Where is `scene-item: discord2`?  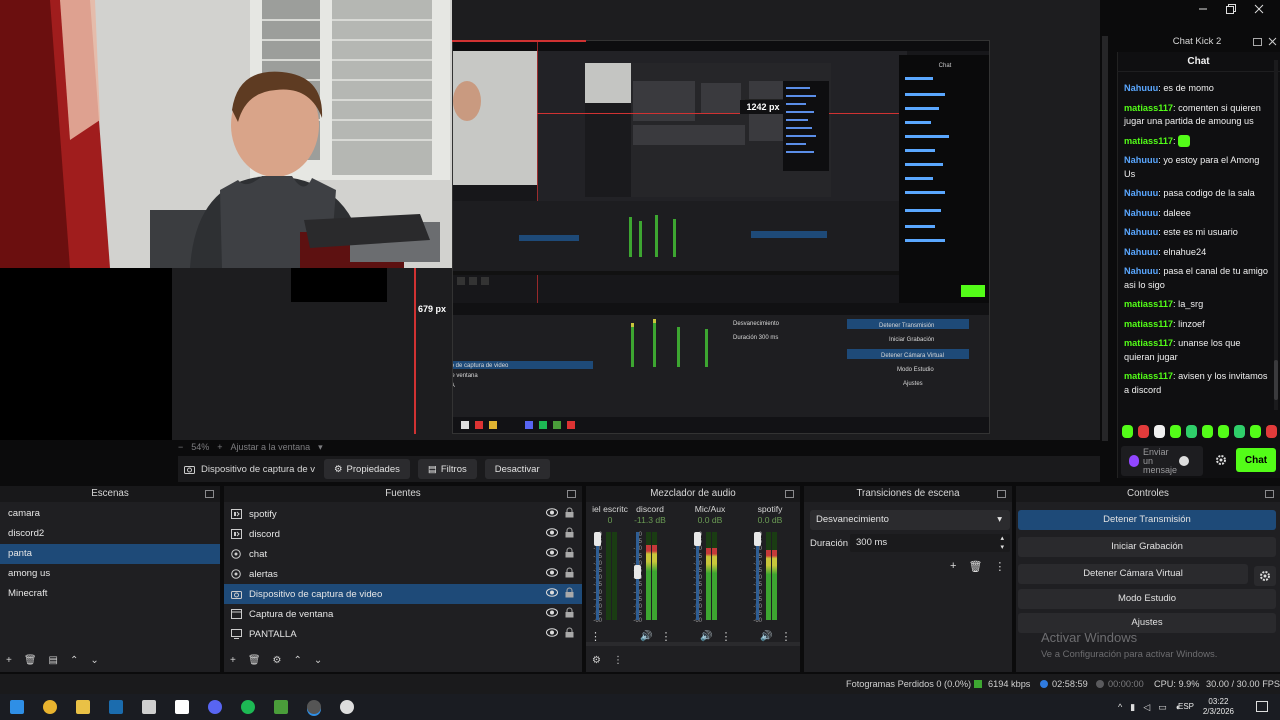 scene-item: discord2 is located at coordinates (110, 534).